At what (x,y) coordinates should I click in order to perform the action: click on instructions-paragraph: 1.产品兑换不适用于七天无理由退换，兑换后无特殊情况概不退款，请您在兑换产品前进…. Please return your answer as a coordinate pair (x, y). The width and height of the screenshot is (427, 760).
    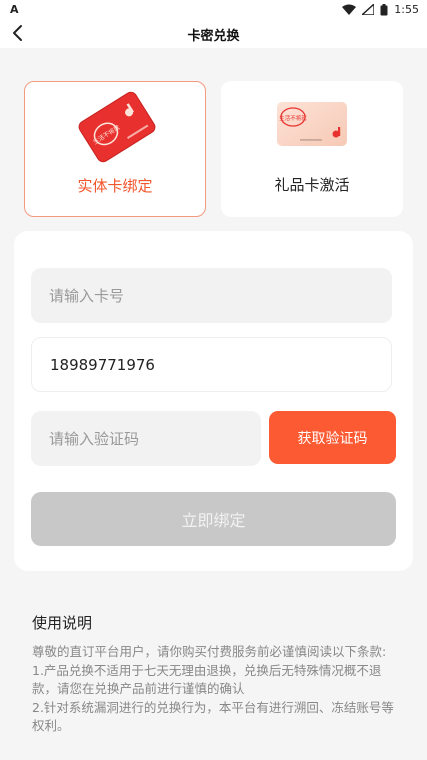
    Looking at the image, I should click on (207, 679).